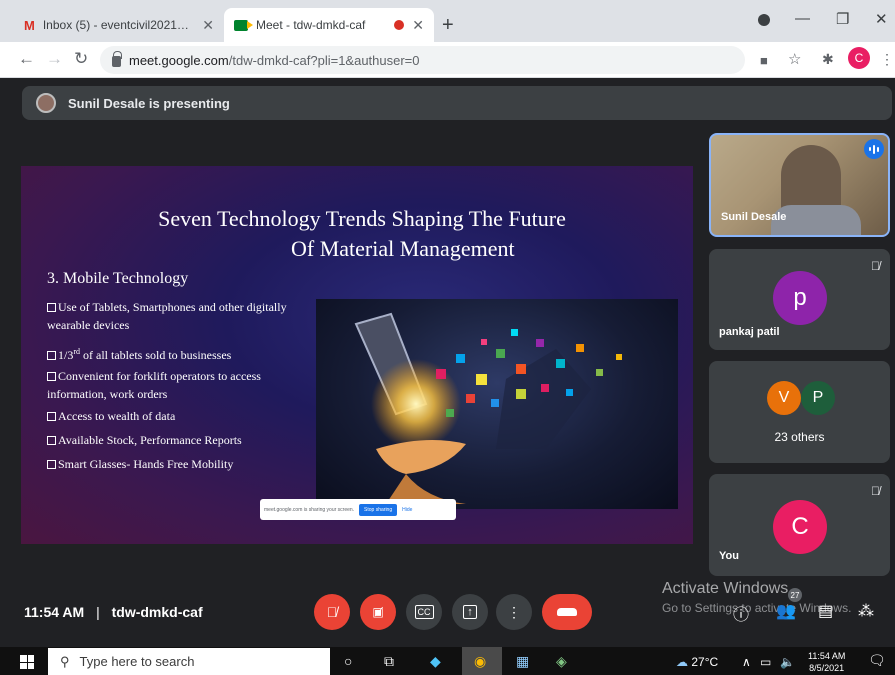  What do you see at coordinates (794, 59) in the screenshot?
I see `star-icon: ☆` at bounding box center [794, 59].